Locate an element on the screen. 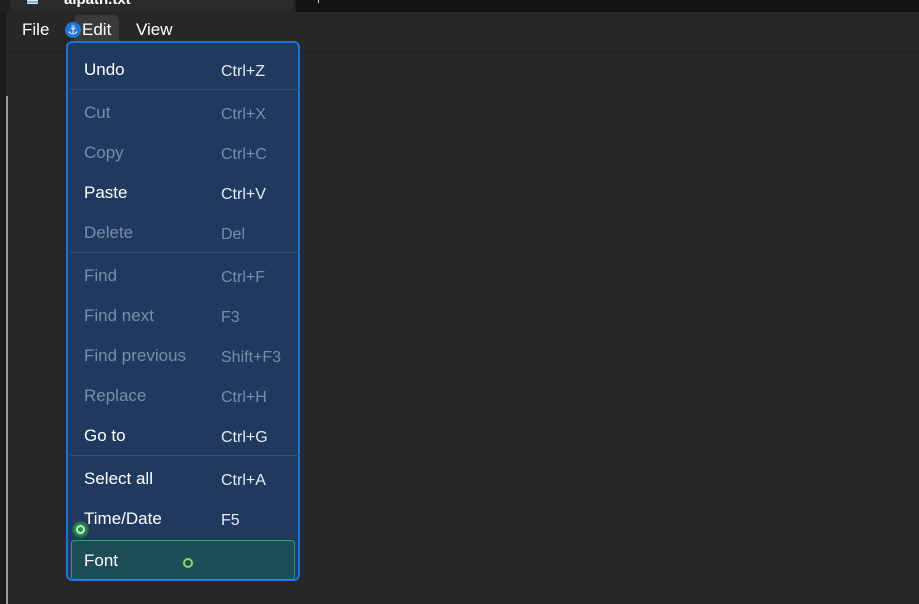 The image size is (919, 604). menu-item-shortcut: Ctrl+H is located at coordinates (244, 397).